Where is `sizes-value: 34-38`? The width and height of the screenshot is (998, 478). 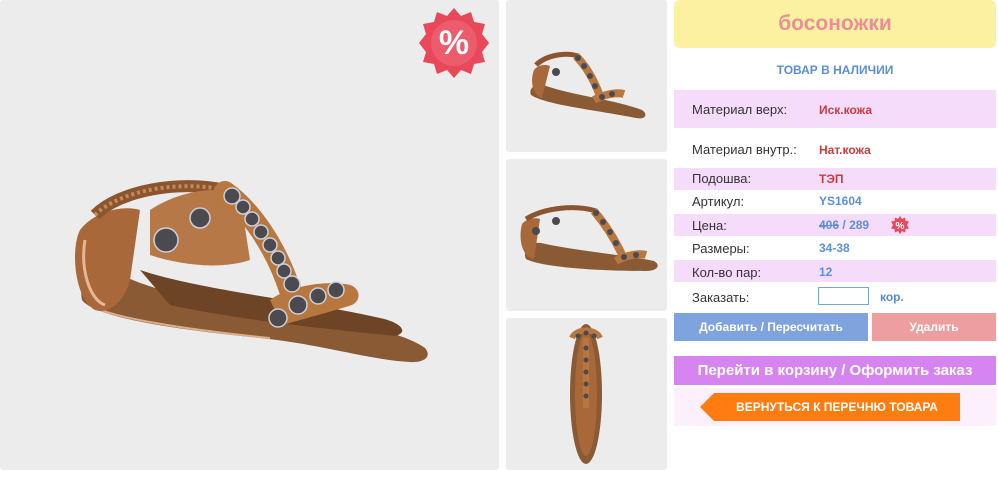
sizes-value: 34-38 is located at coordinates (834, 248).